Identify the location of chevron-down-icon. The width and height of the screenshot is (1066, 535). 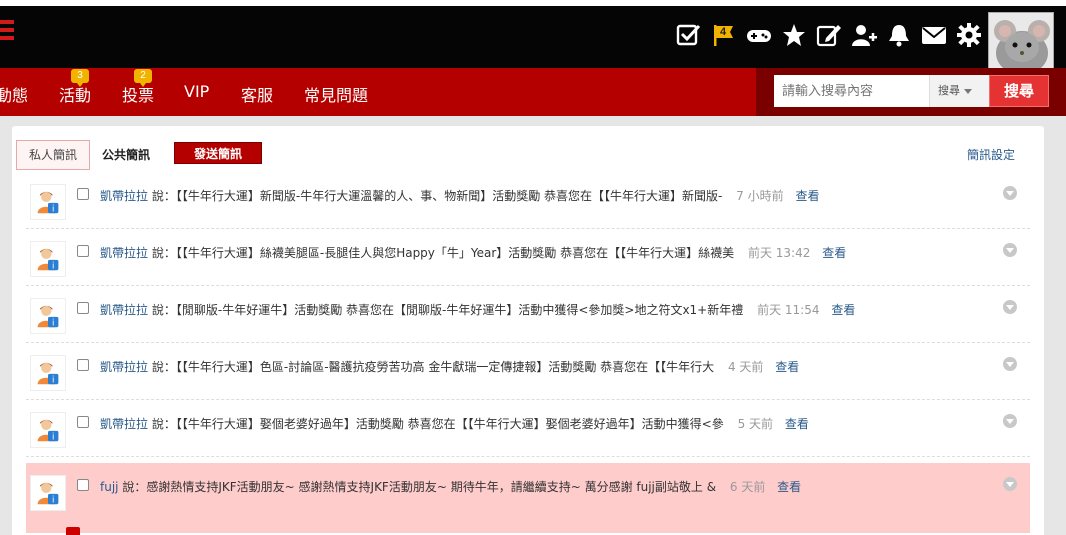
(968, 91).